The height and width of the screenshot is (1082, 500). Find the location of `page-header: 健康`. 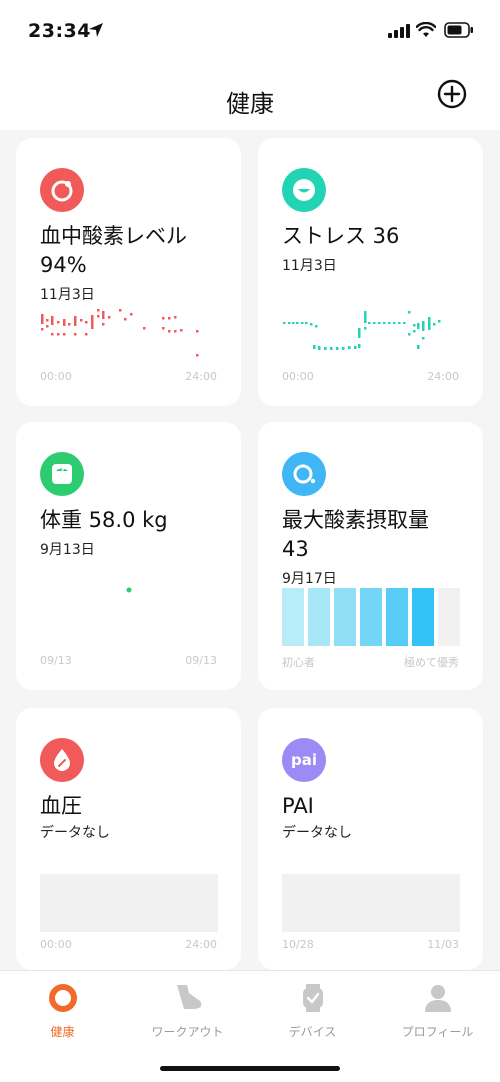

page-header: 健康 is located at coordinates (250, 97).